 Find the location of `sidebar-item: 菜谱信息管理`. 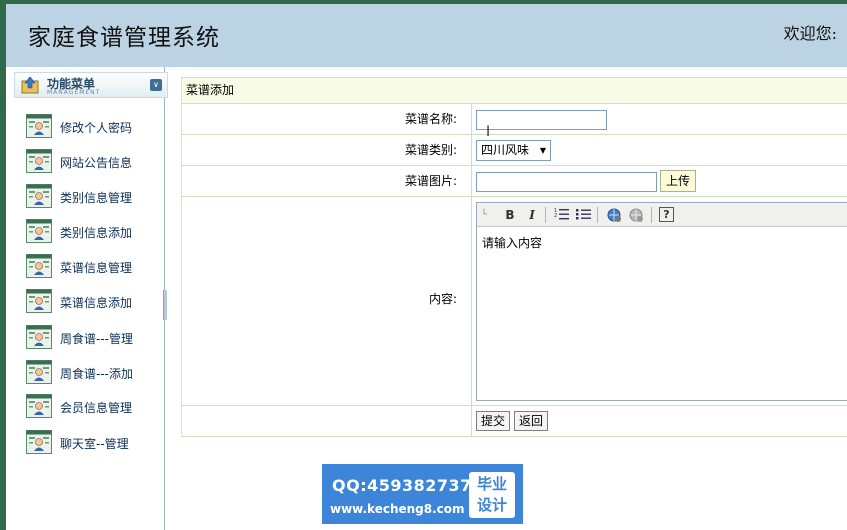

sidebar-item: 菜谱信息管理 is located at coordinates (96, 267).